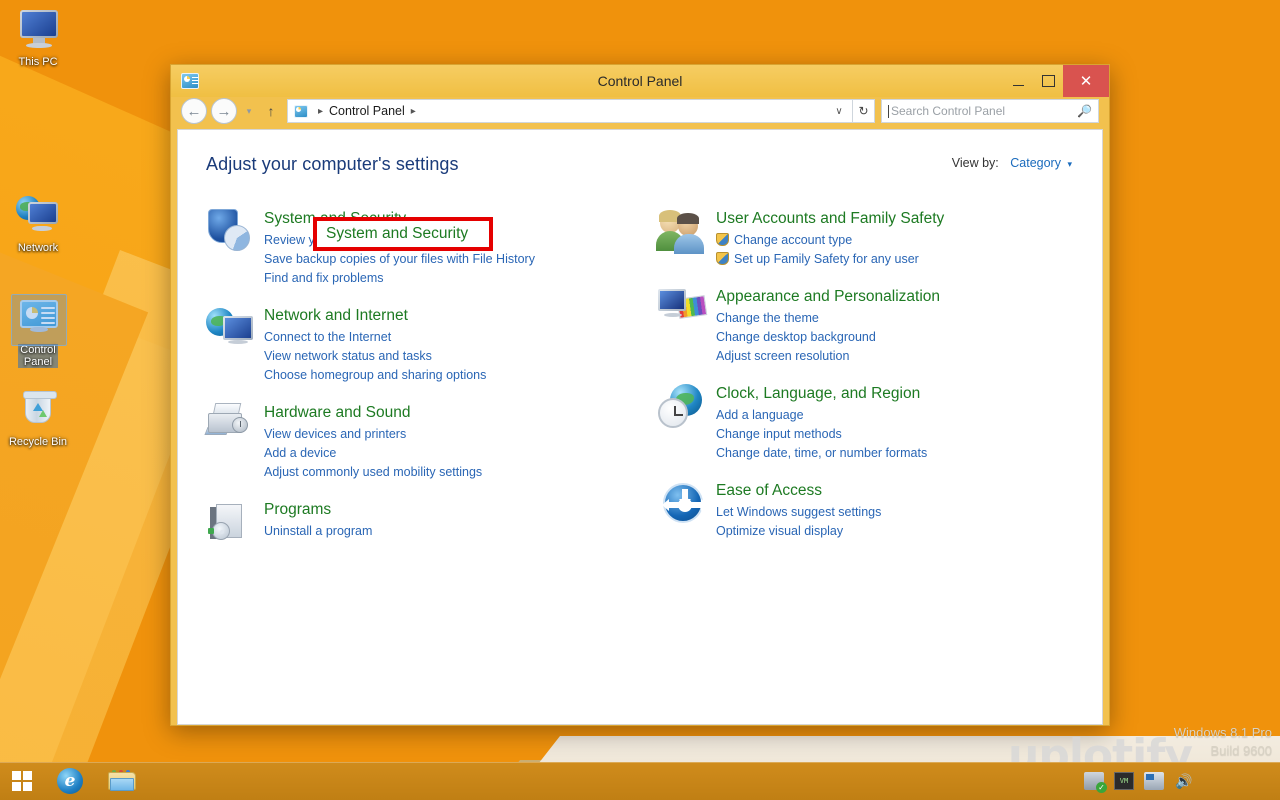 This screenshot has height=800, width=1280. What do you see at coordinates (234, 428) in the screenshot?
I see `printer-icon` at bounding box center [234, 428].